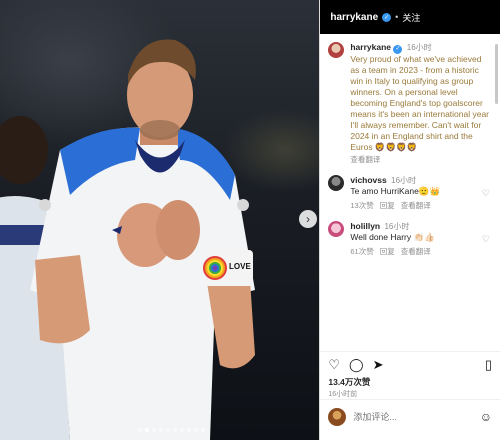 This screenshot has height=440, width=500. Describe the element at coordinates (343, 394) in the screenshot. I see `post-date: 16小时前` at that location.